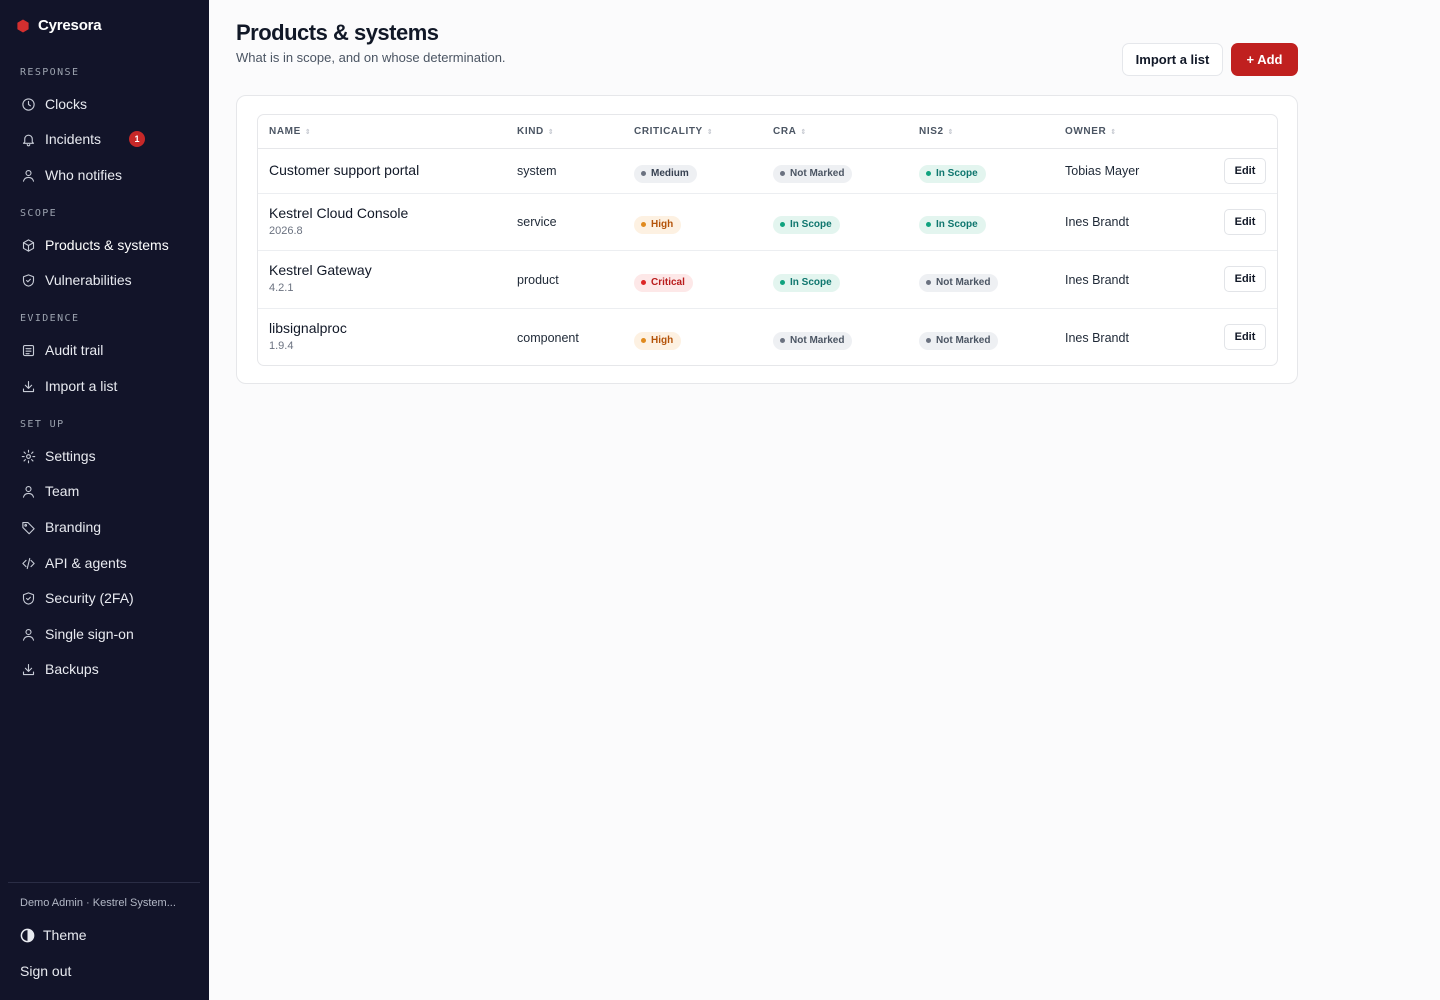  I want to click on sidebar-item-label: API & agents, so click(86, 563).